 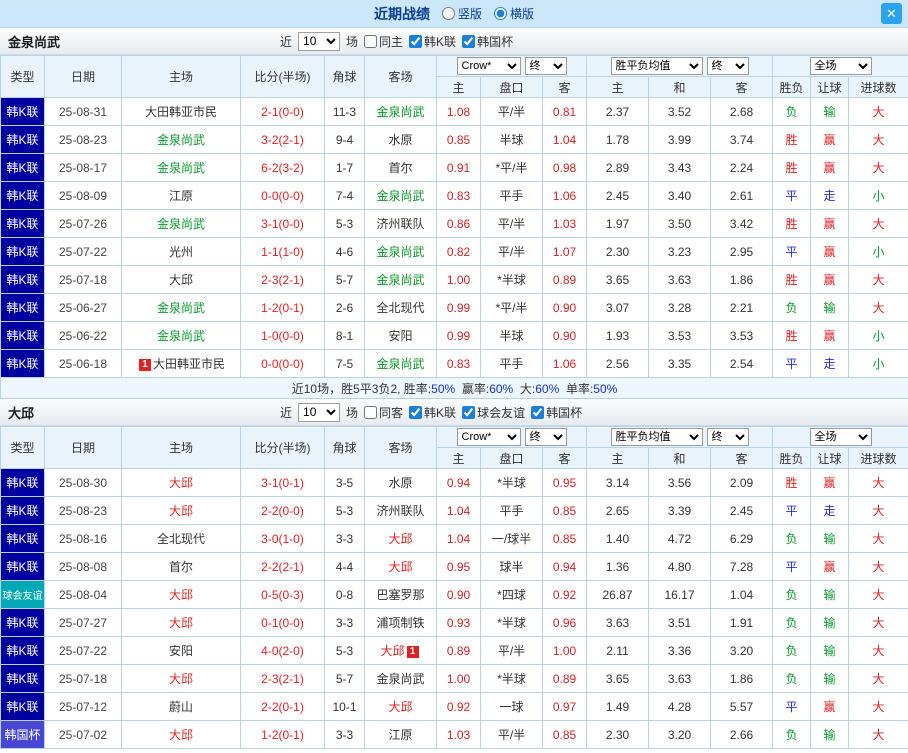 I want to click on filter-controls: 近 10 场 同客 韩K联 球会友谊 韩国杯, so click(x=431, y=412).